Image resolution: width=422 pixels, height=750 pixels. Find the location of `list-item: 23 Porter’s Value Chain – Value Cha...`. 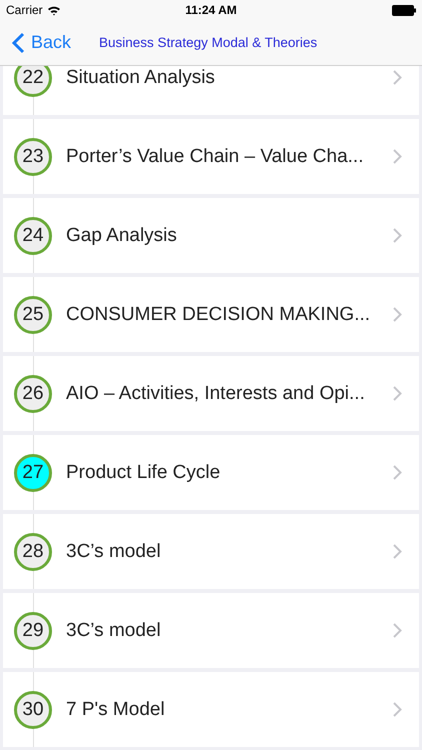

list-item: 23 Porter’s Value Chain – Value Cha... is located at coordinates (211, 156).